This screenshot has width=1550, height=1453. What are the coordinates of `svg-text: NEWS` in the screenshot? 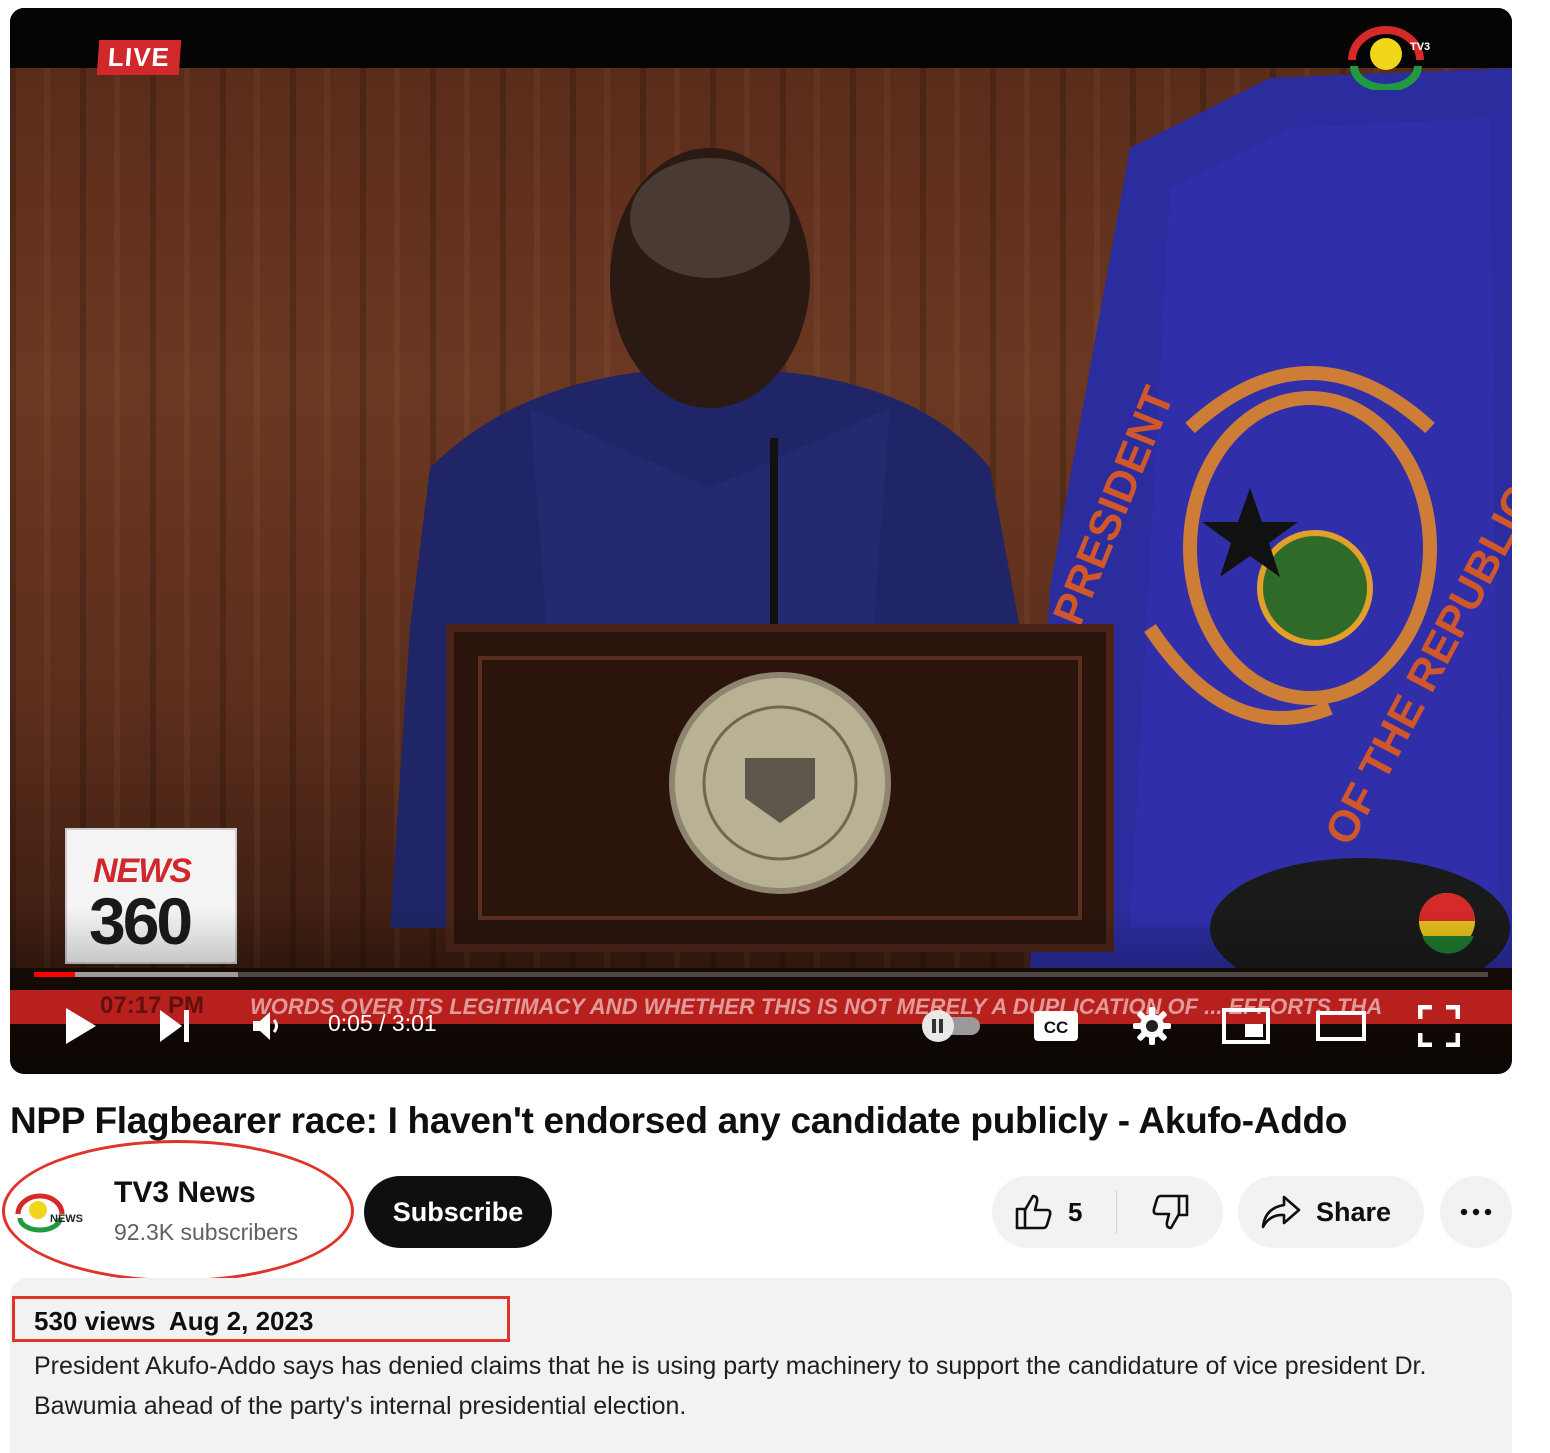 It's located at (66, 1219).